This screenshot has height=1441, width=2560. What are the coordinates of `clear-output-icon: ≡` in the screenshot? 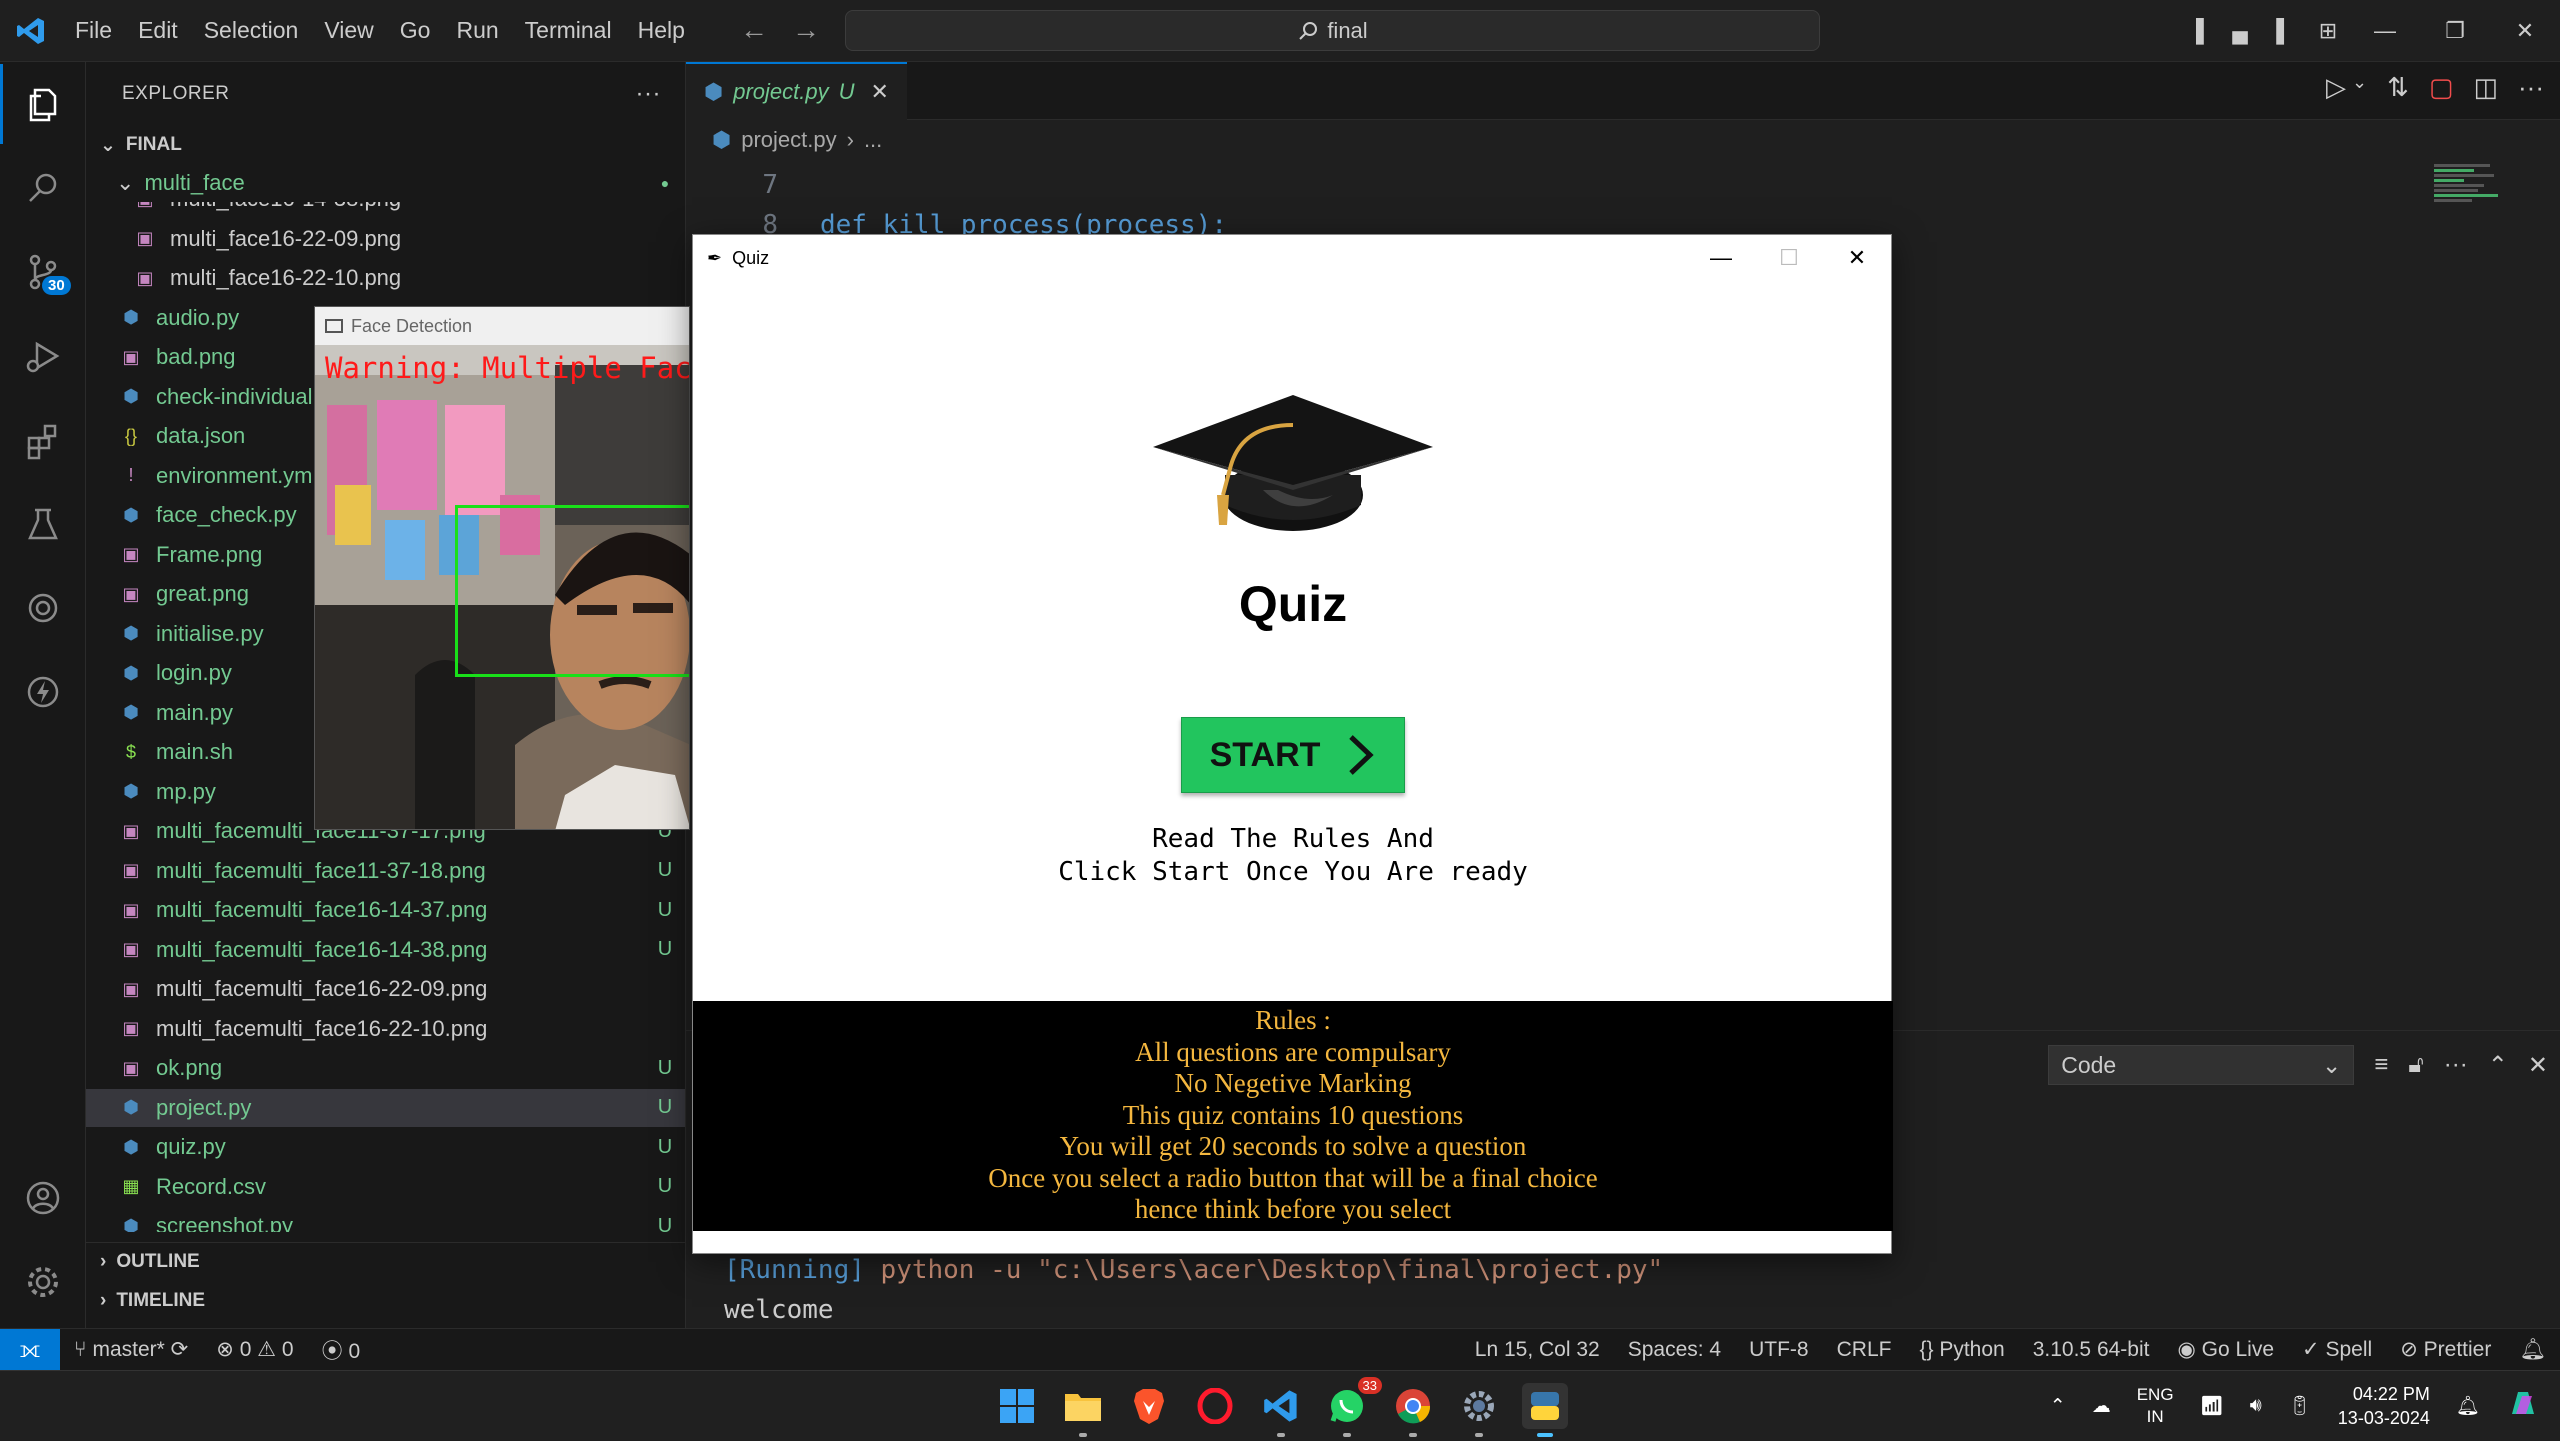 It's located at (2381, 1065).